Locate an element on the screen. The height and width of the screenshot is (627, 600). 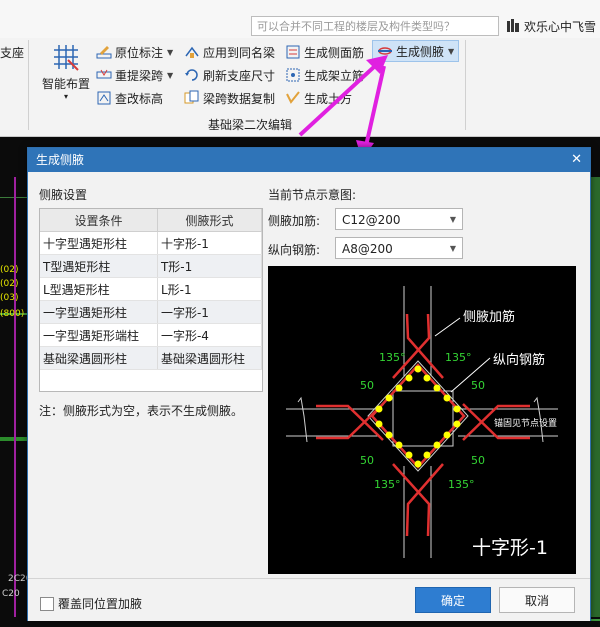
checkbox-box is located at coordinates (47, 603).